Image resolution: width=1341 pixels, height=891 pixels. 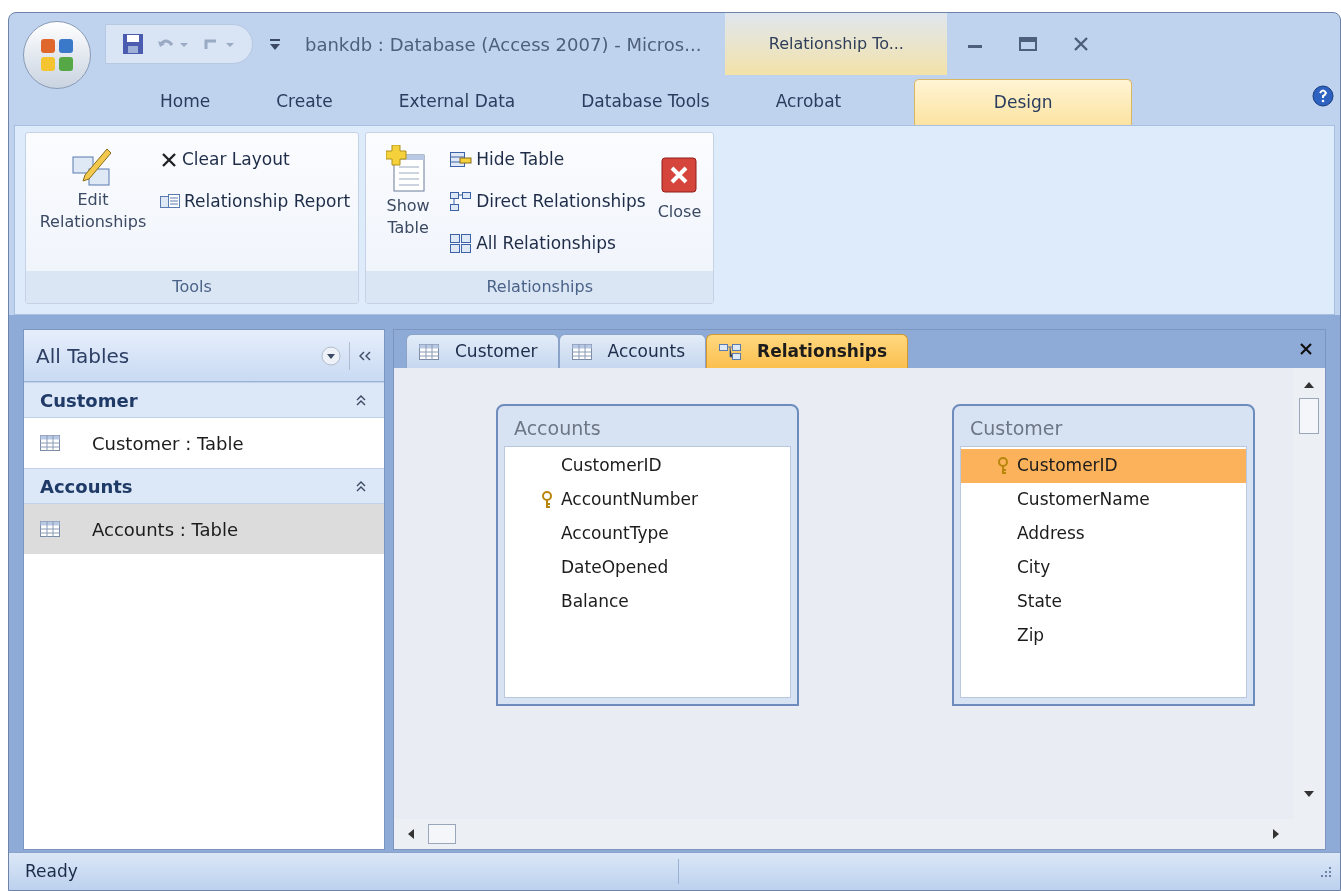 I want to click on field-row: Zip, so click(x=1103, y=636).